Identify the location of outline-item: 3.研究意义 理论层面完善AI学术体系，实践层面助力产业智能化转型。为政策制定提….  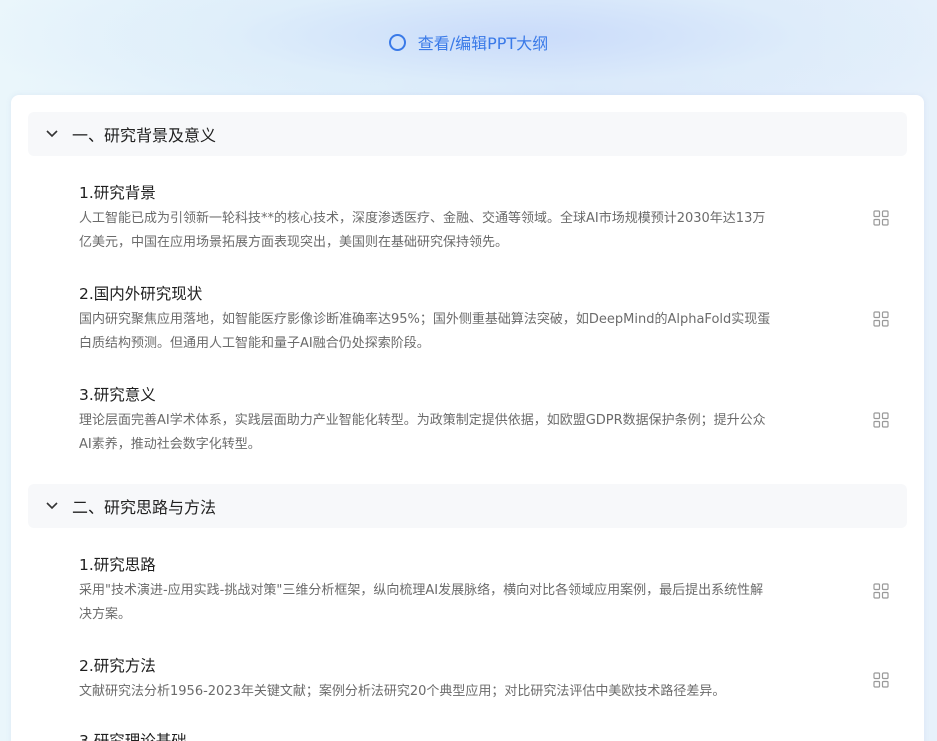
(471, 420).